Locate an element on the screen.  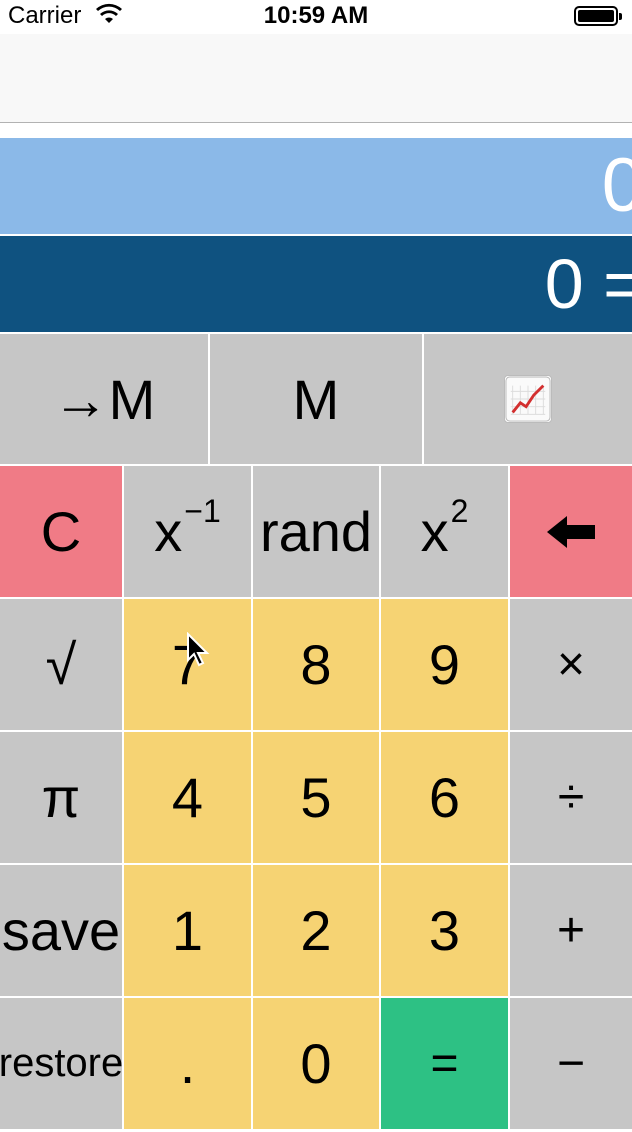
digit-3-button: 3 is located at coordinates (444, 930).